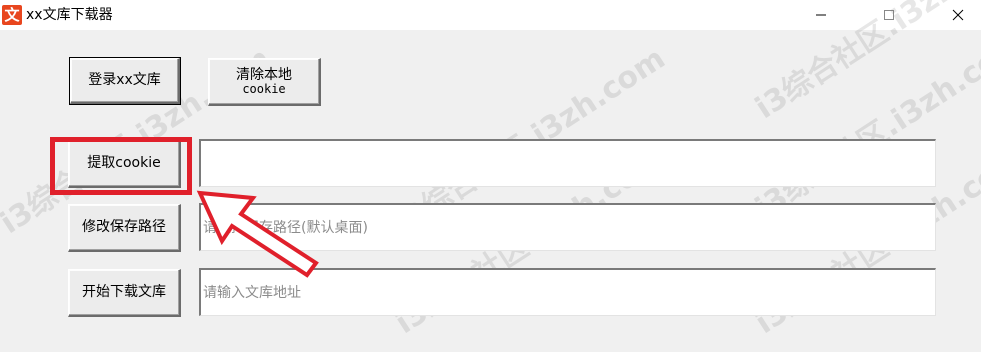  I want to click on maximize-button, so click(889, 15).